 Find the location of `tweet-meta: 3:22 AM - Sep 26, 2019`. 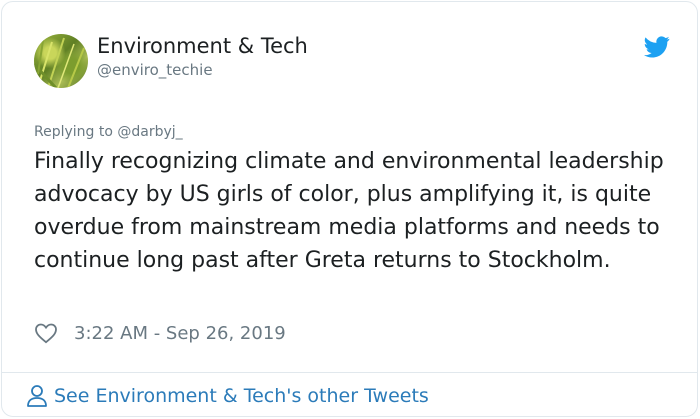

tweet-meta: 3:22 AM - Sep 26, 2019 is located at coordinates (160, 333).